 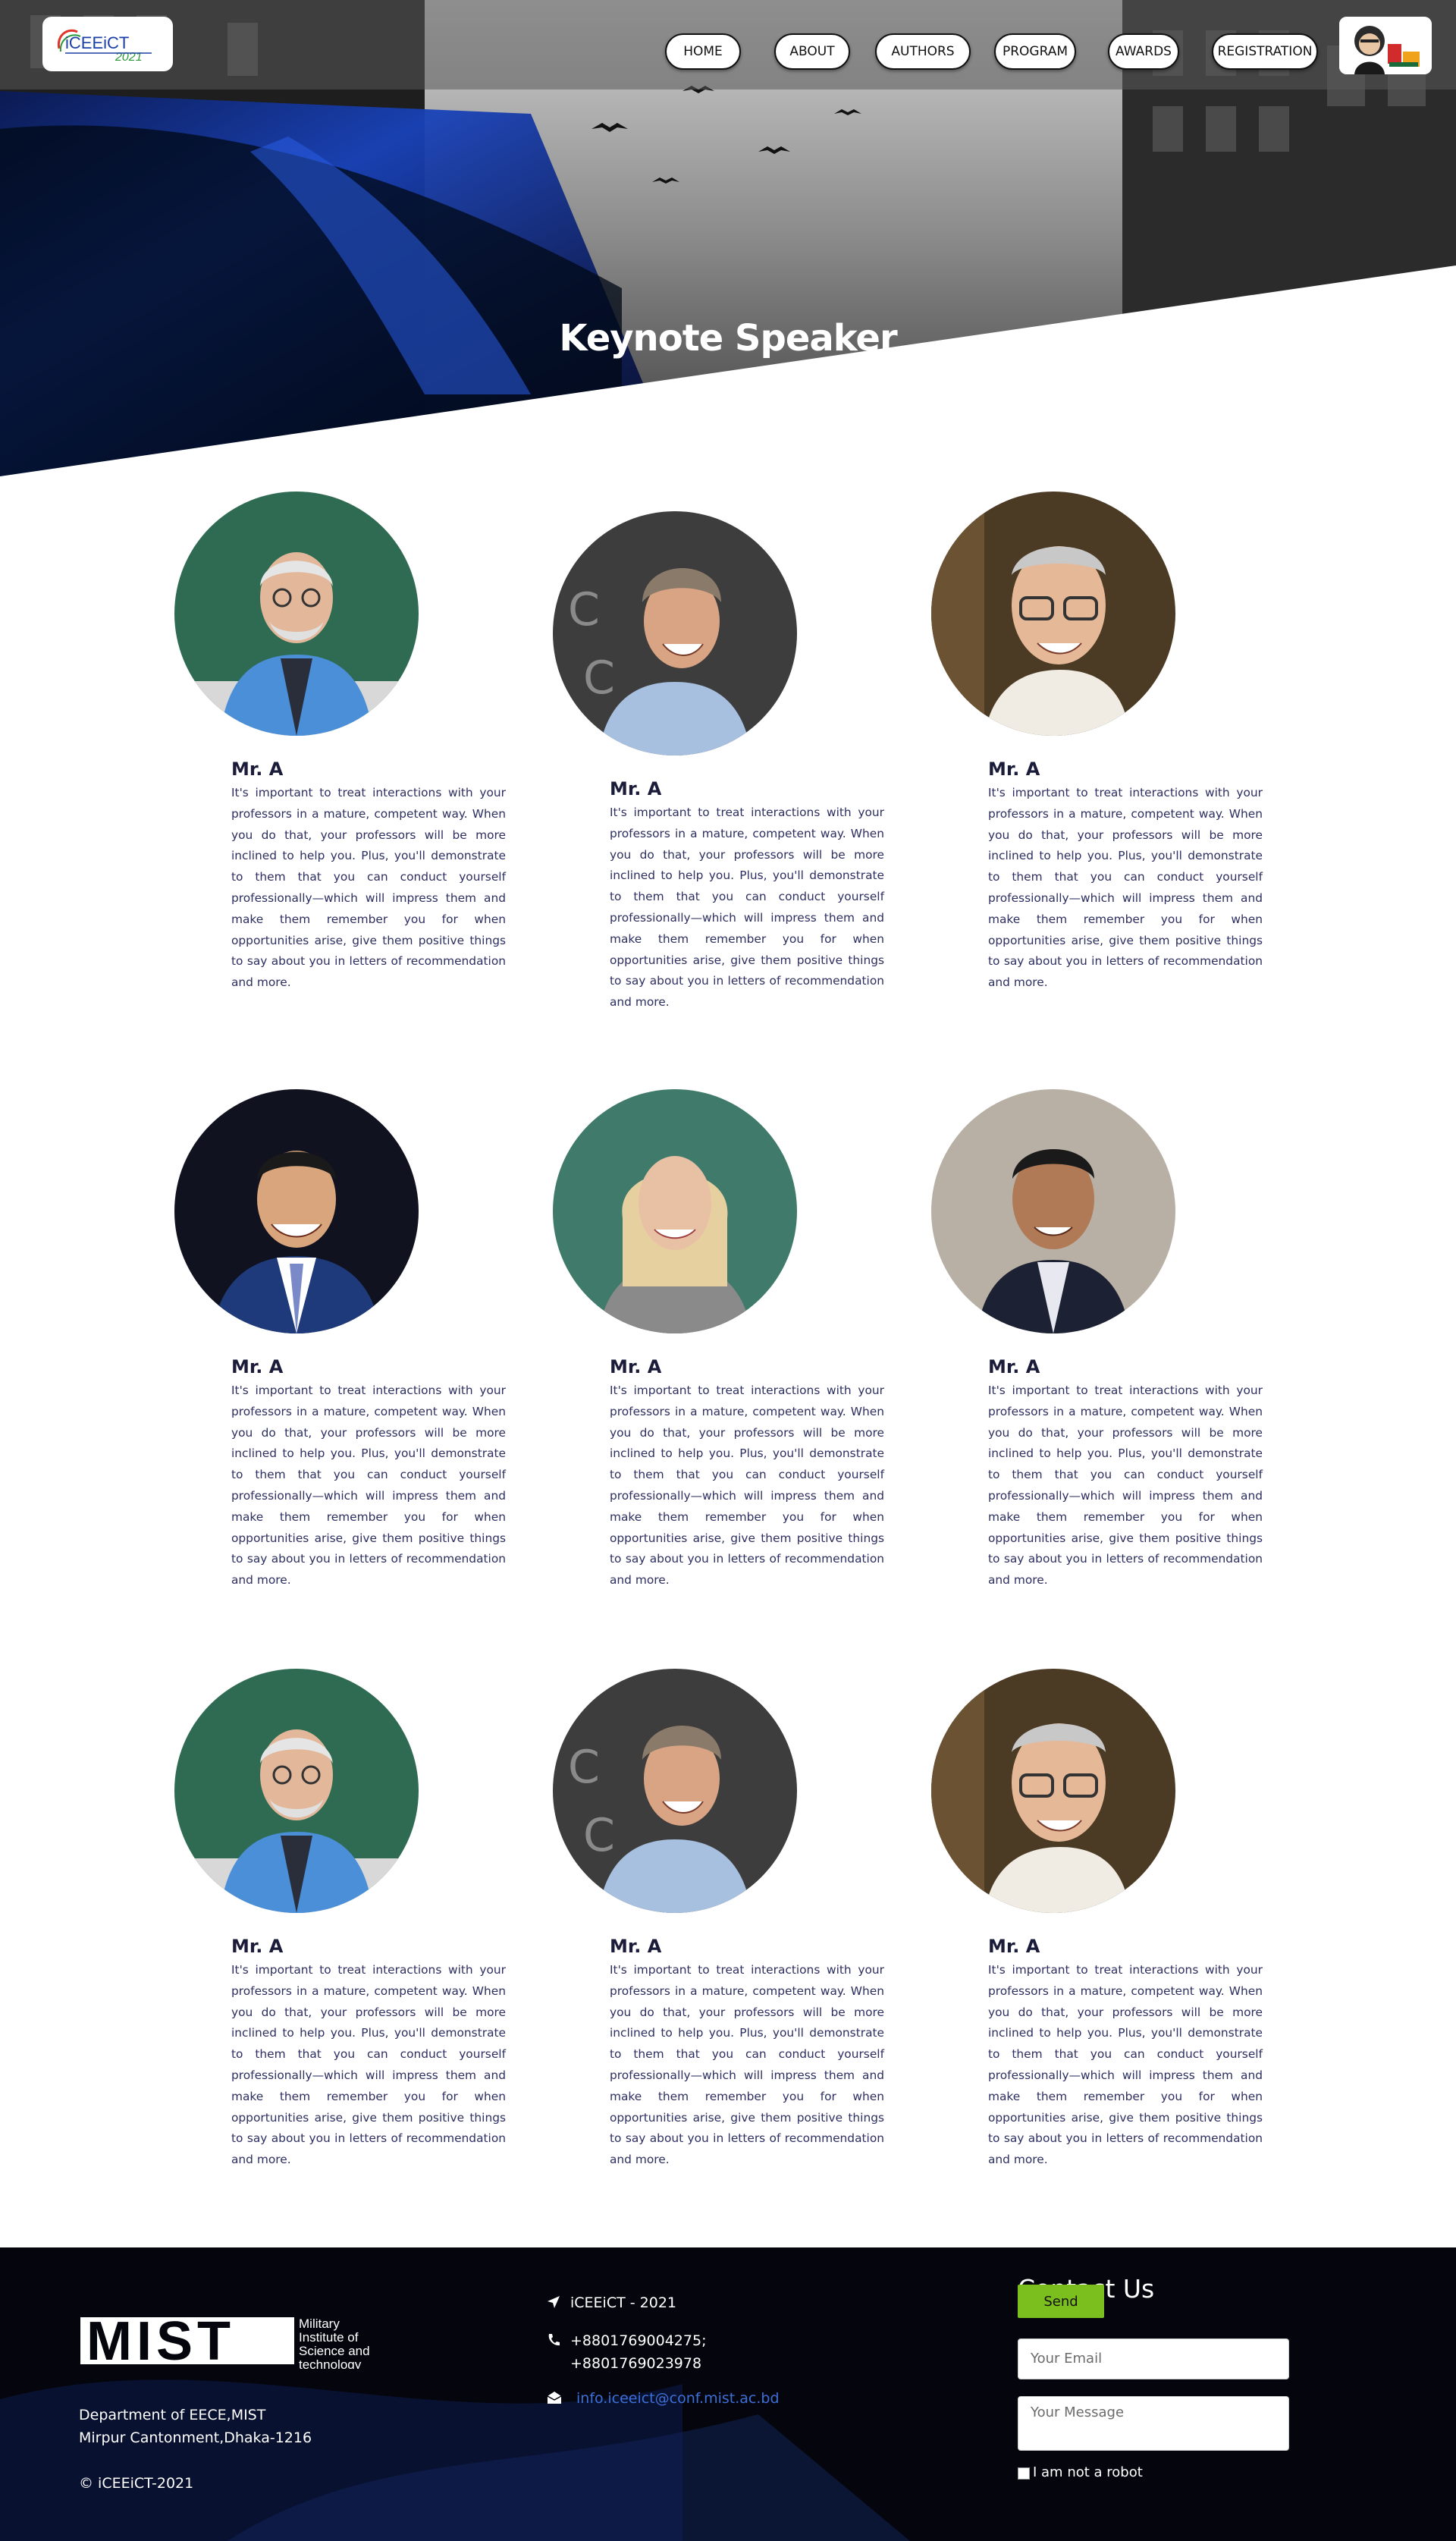 I want to click on mujib-badge, so click(x=1385, y=46).